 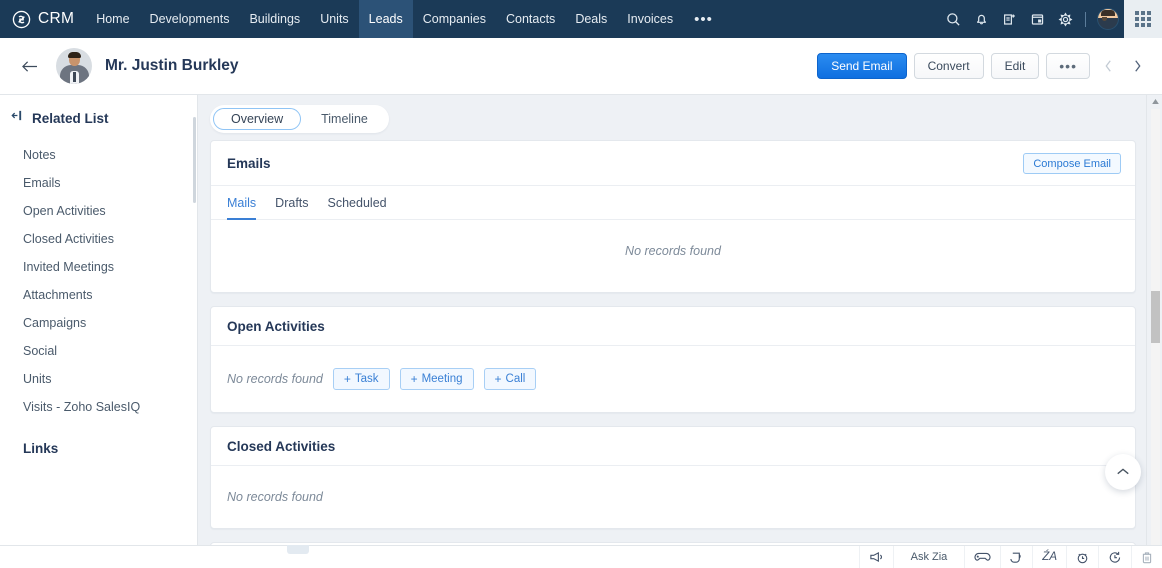 I want to click on zia-icon: ŹA, so click(x=1049, y=556).